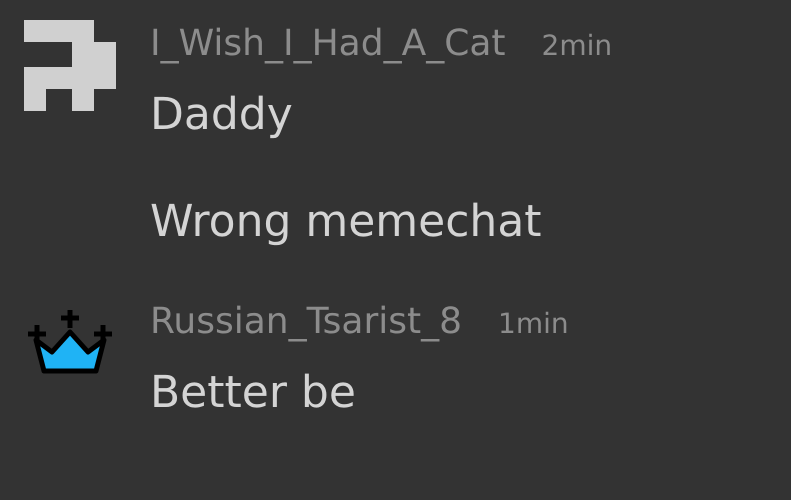  What do you see at coordinates (328, 43) in the screenshot?
I see `username: I_Wish_I_Had_A_Cat` at bounding box center [328, 43].